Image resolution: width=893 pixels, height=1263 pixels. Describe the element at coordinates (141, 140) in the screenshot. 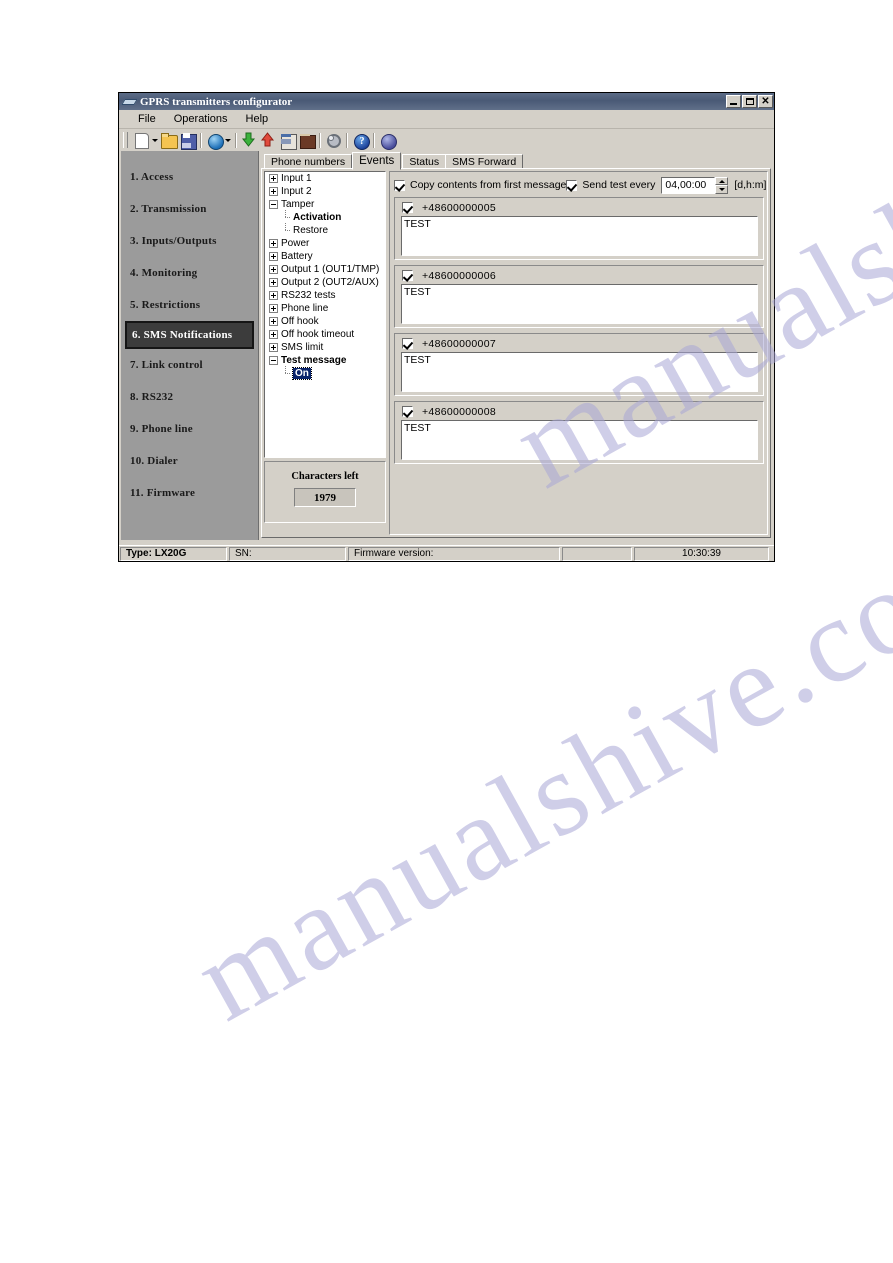

I see `new-document-icon` at that location.